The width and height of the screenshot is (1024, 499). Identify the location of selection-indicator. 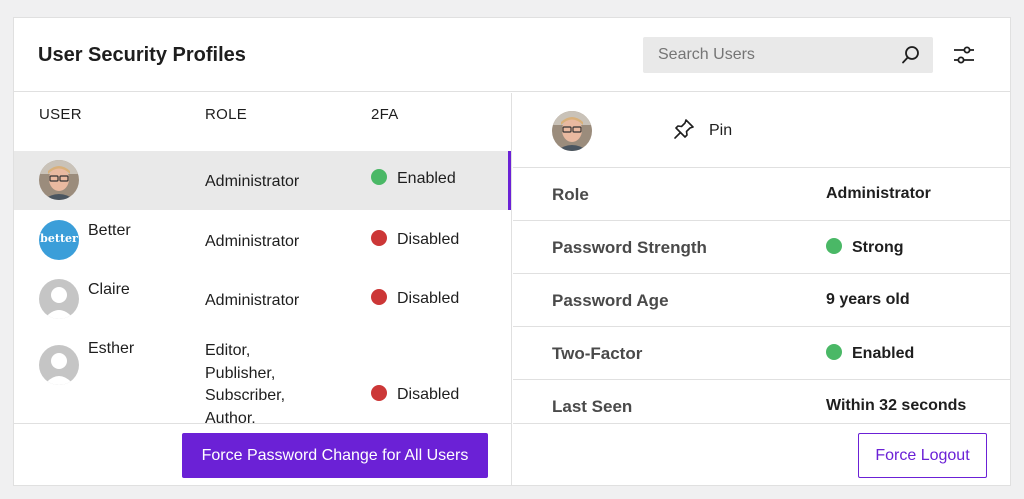
(509, 180).